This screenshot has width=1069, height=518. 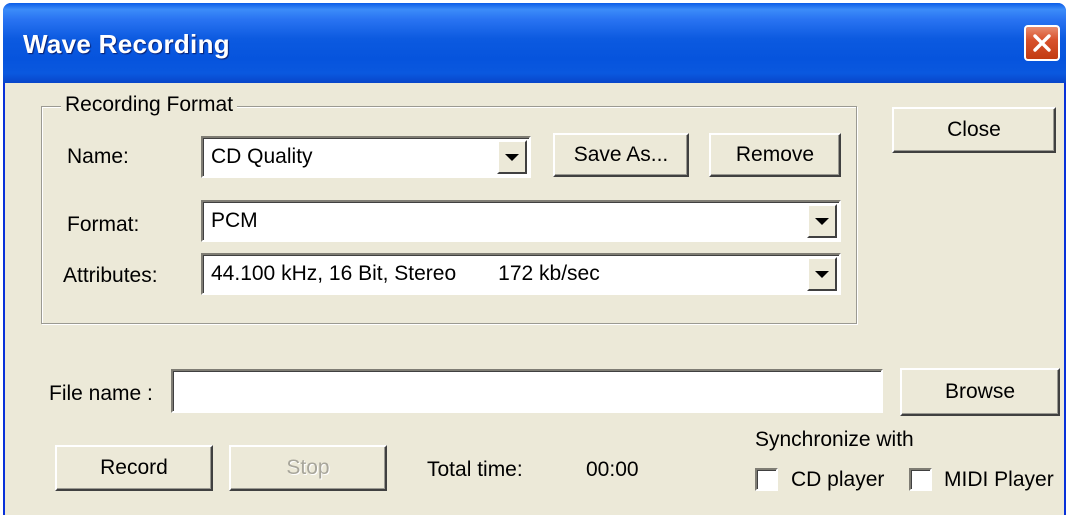 I want to click on format-dropdown: PCM, so click(x=521, y=221).